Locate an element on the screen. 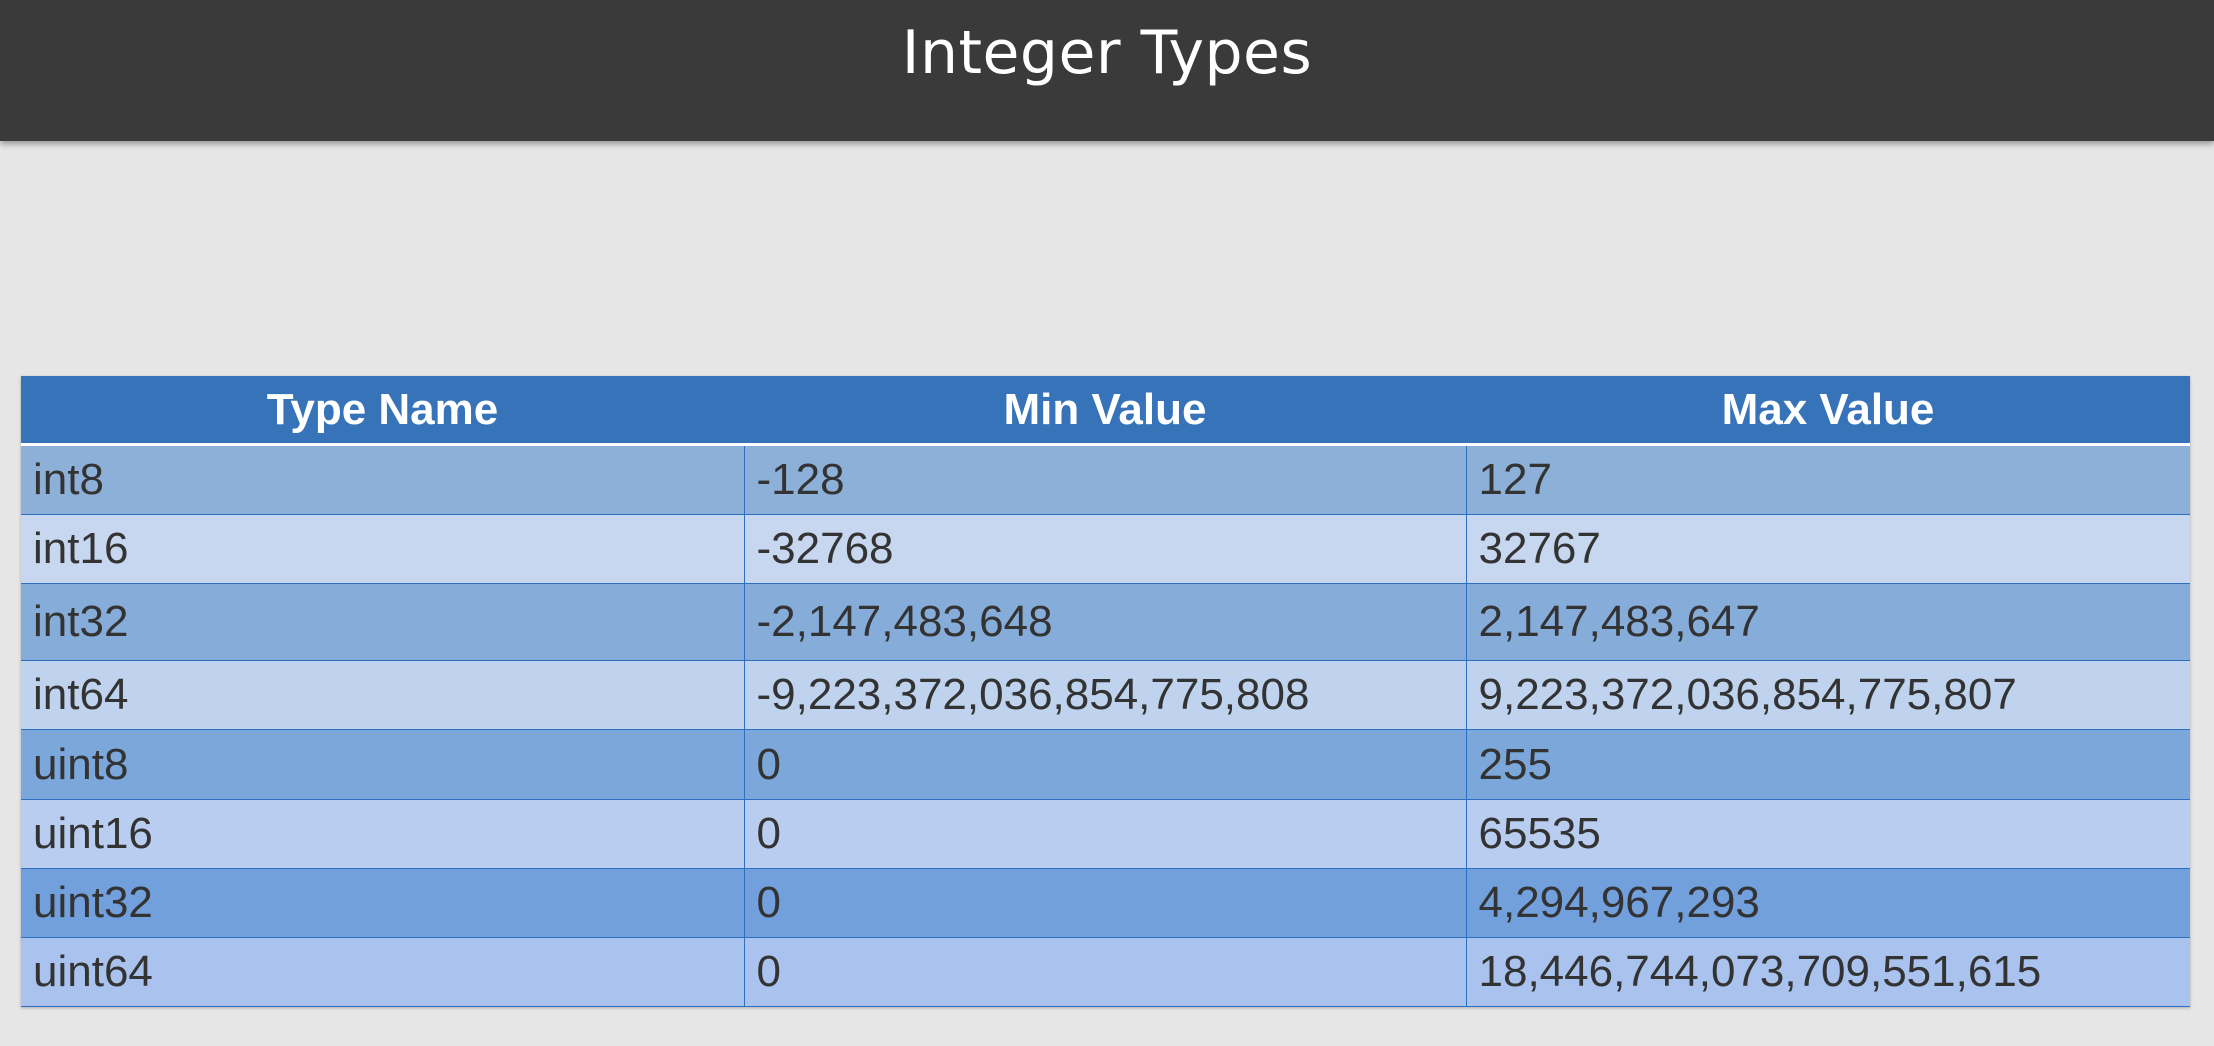 This screenshot has width=2214, height=1046. type-name-cell: int8 is located at coordinates (382, 479).